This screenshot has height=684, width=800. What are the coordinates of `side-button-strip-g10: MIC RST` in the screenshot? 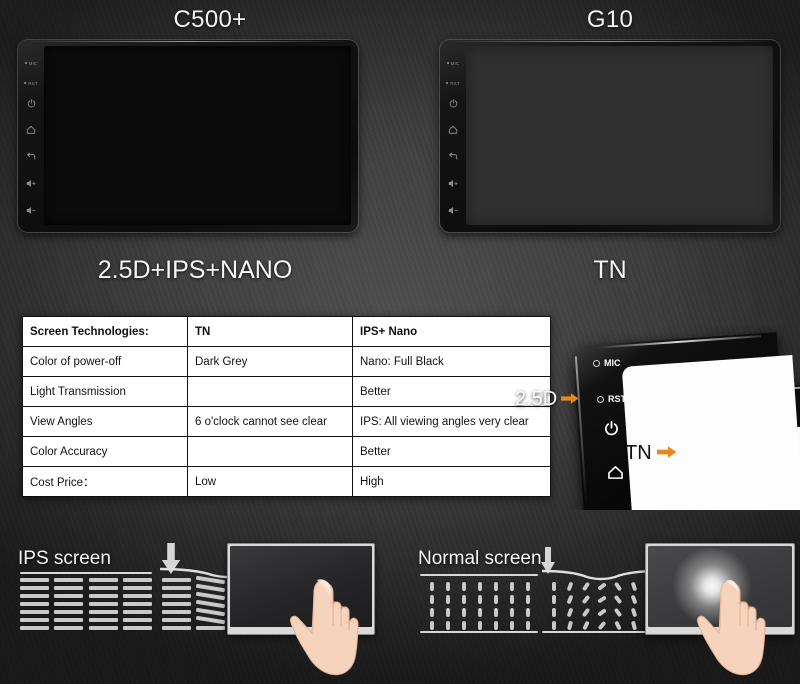 It's located at (453, 135).